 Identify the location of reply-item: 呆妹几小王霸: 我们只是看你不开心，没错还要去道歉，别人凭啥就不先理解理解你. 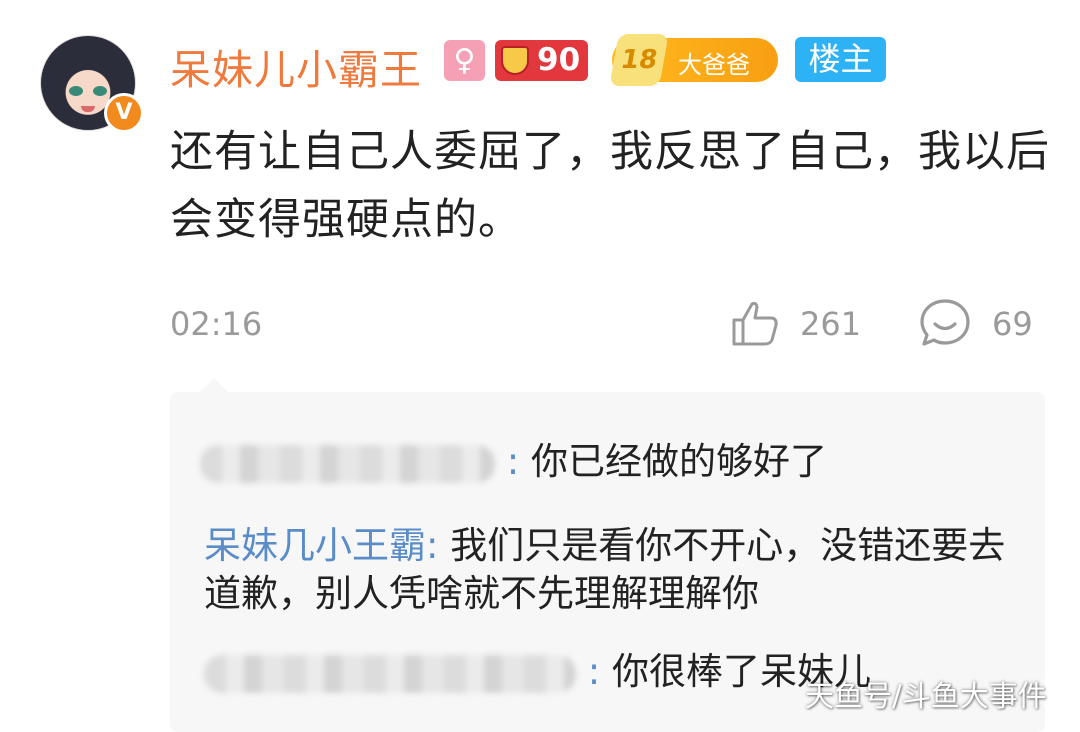
(614, 570).